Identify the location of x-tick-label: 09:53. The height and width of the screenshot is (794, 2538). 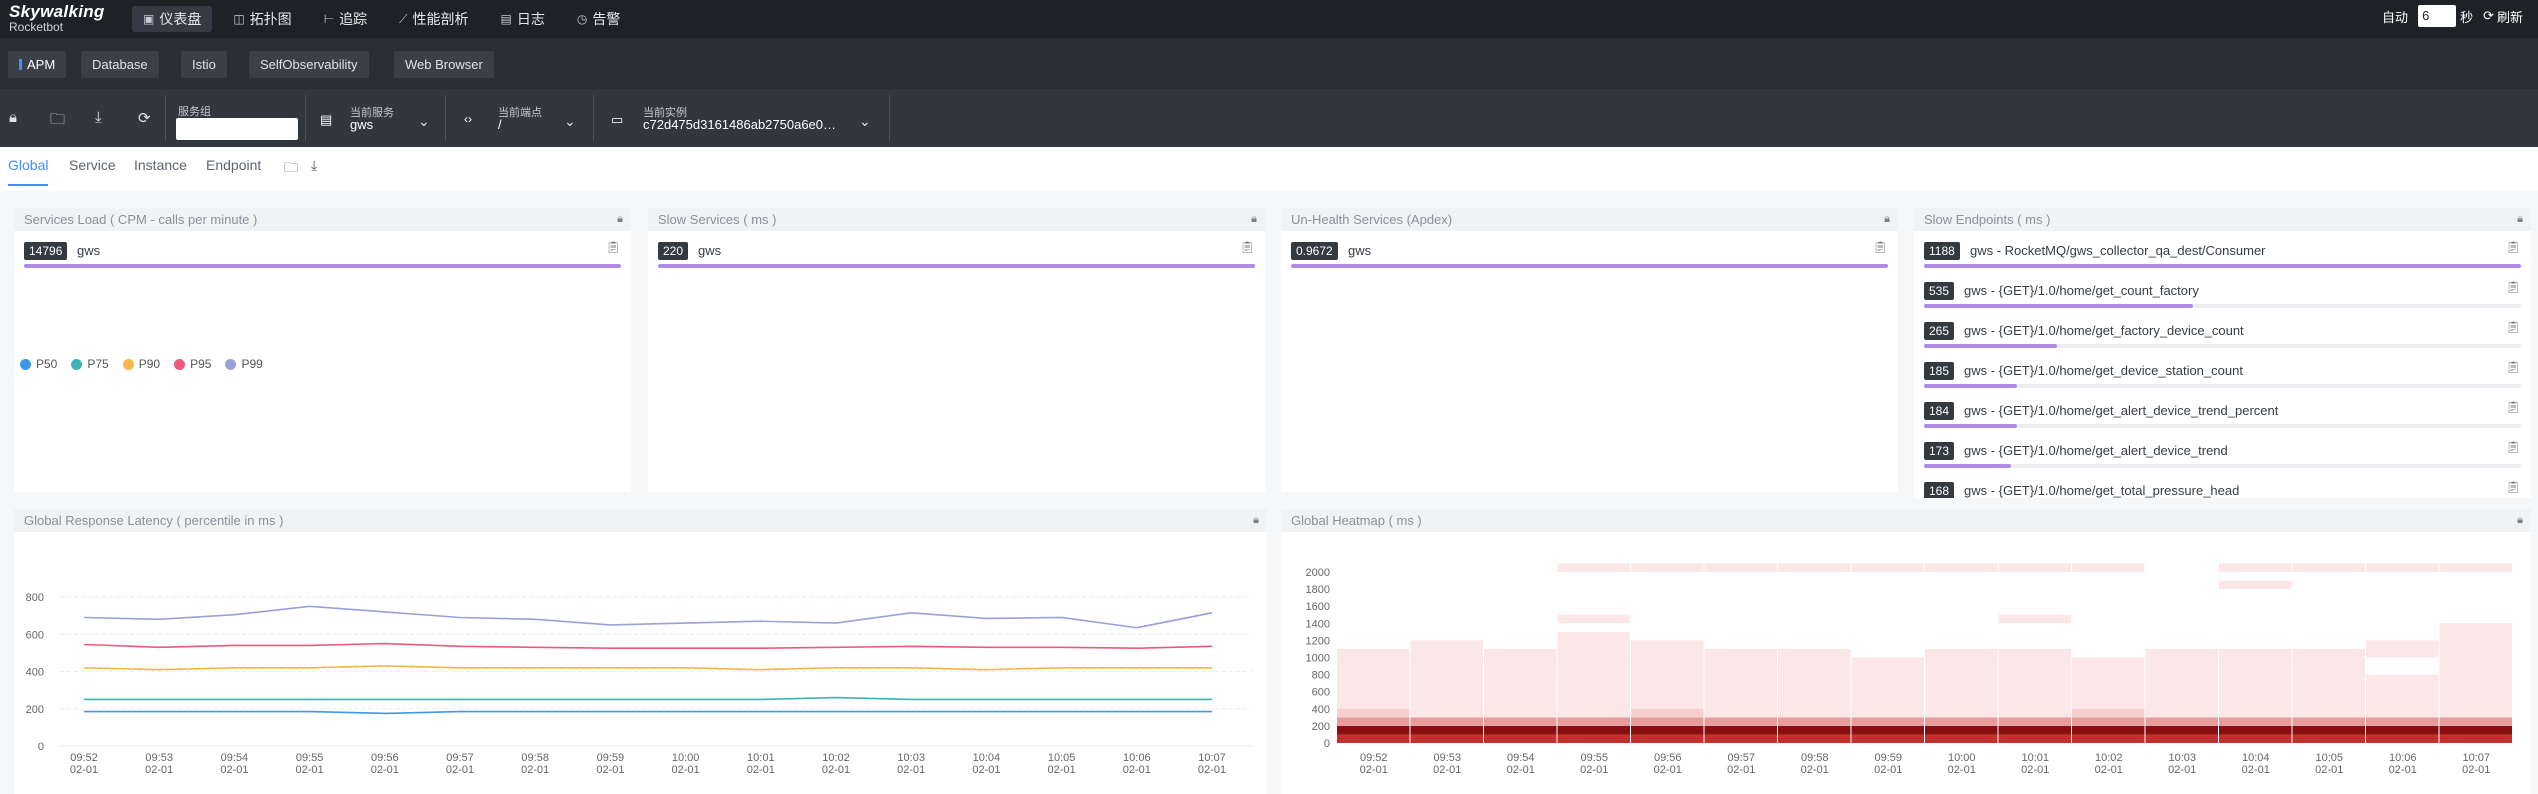
(159, 758).